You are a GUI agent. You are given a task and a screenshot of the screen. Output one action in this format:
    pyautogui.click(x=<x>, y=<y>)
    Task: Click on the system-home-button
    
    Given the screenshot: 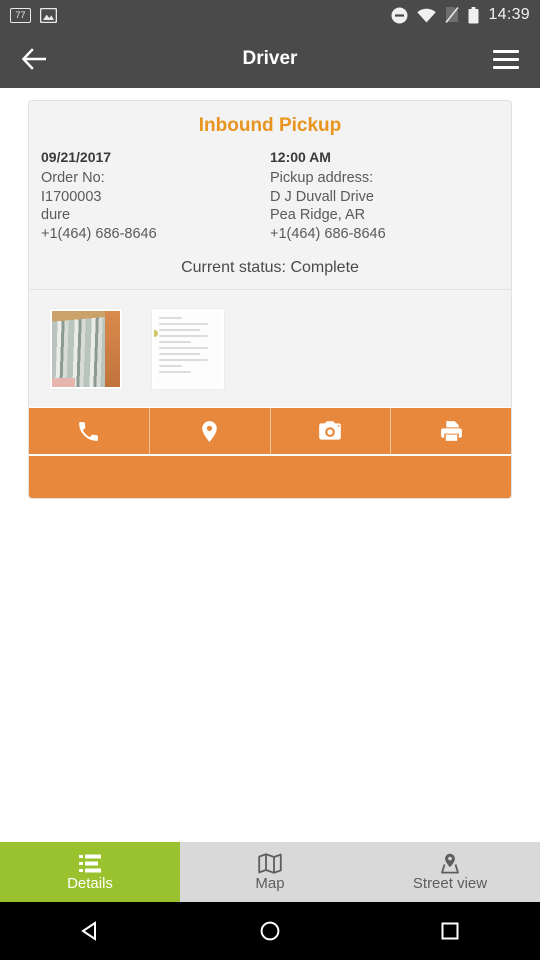 What is the action you would take?
    pyautogui.click(x=270, y=931)
    